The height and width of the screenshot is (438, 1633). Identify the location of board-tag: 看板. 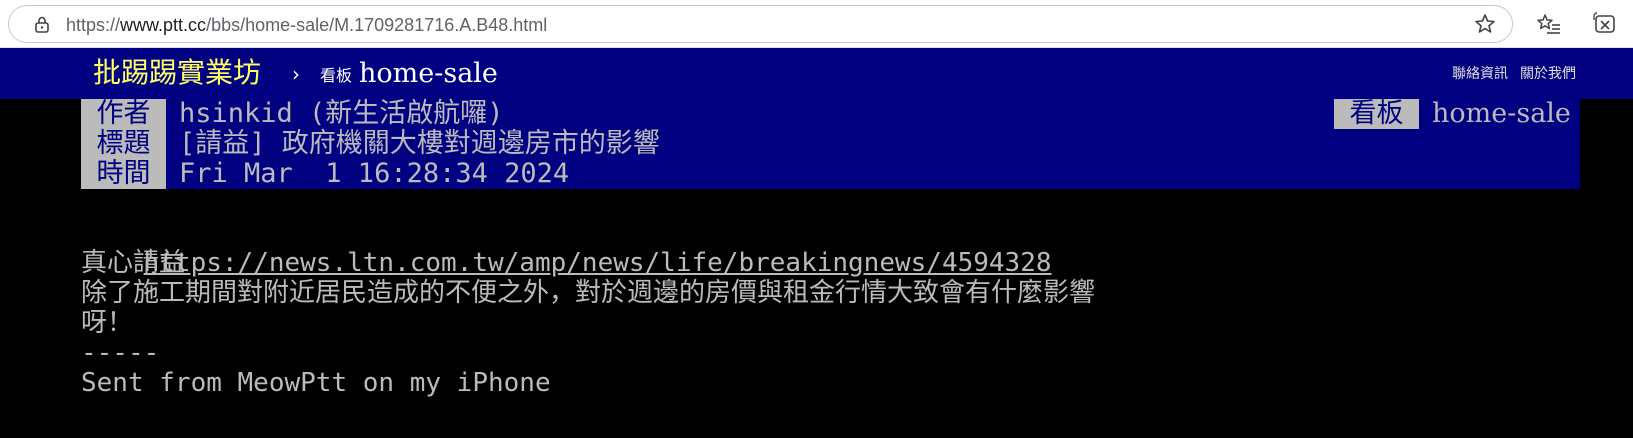
(1376, 114).